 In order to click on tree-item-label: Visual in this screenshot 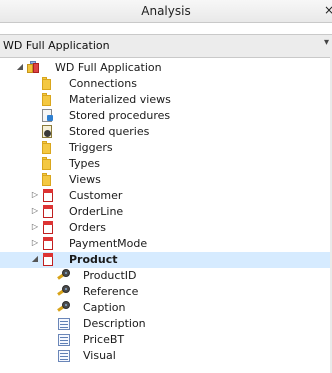, I will do `click(99, 355)`.